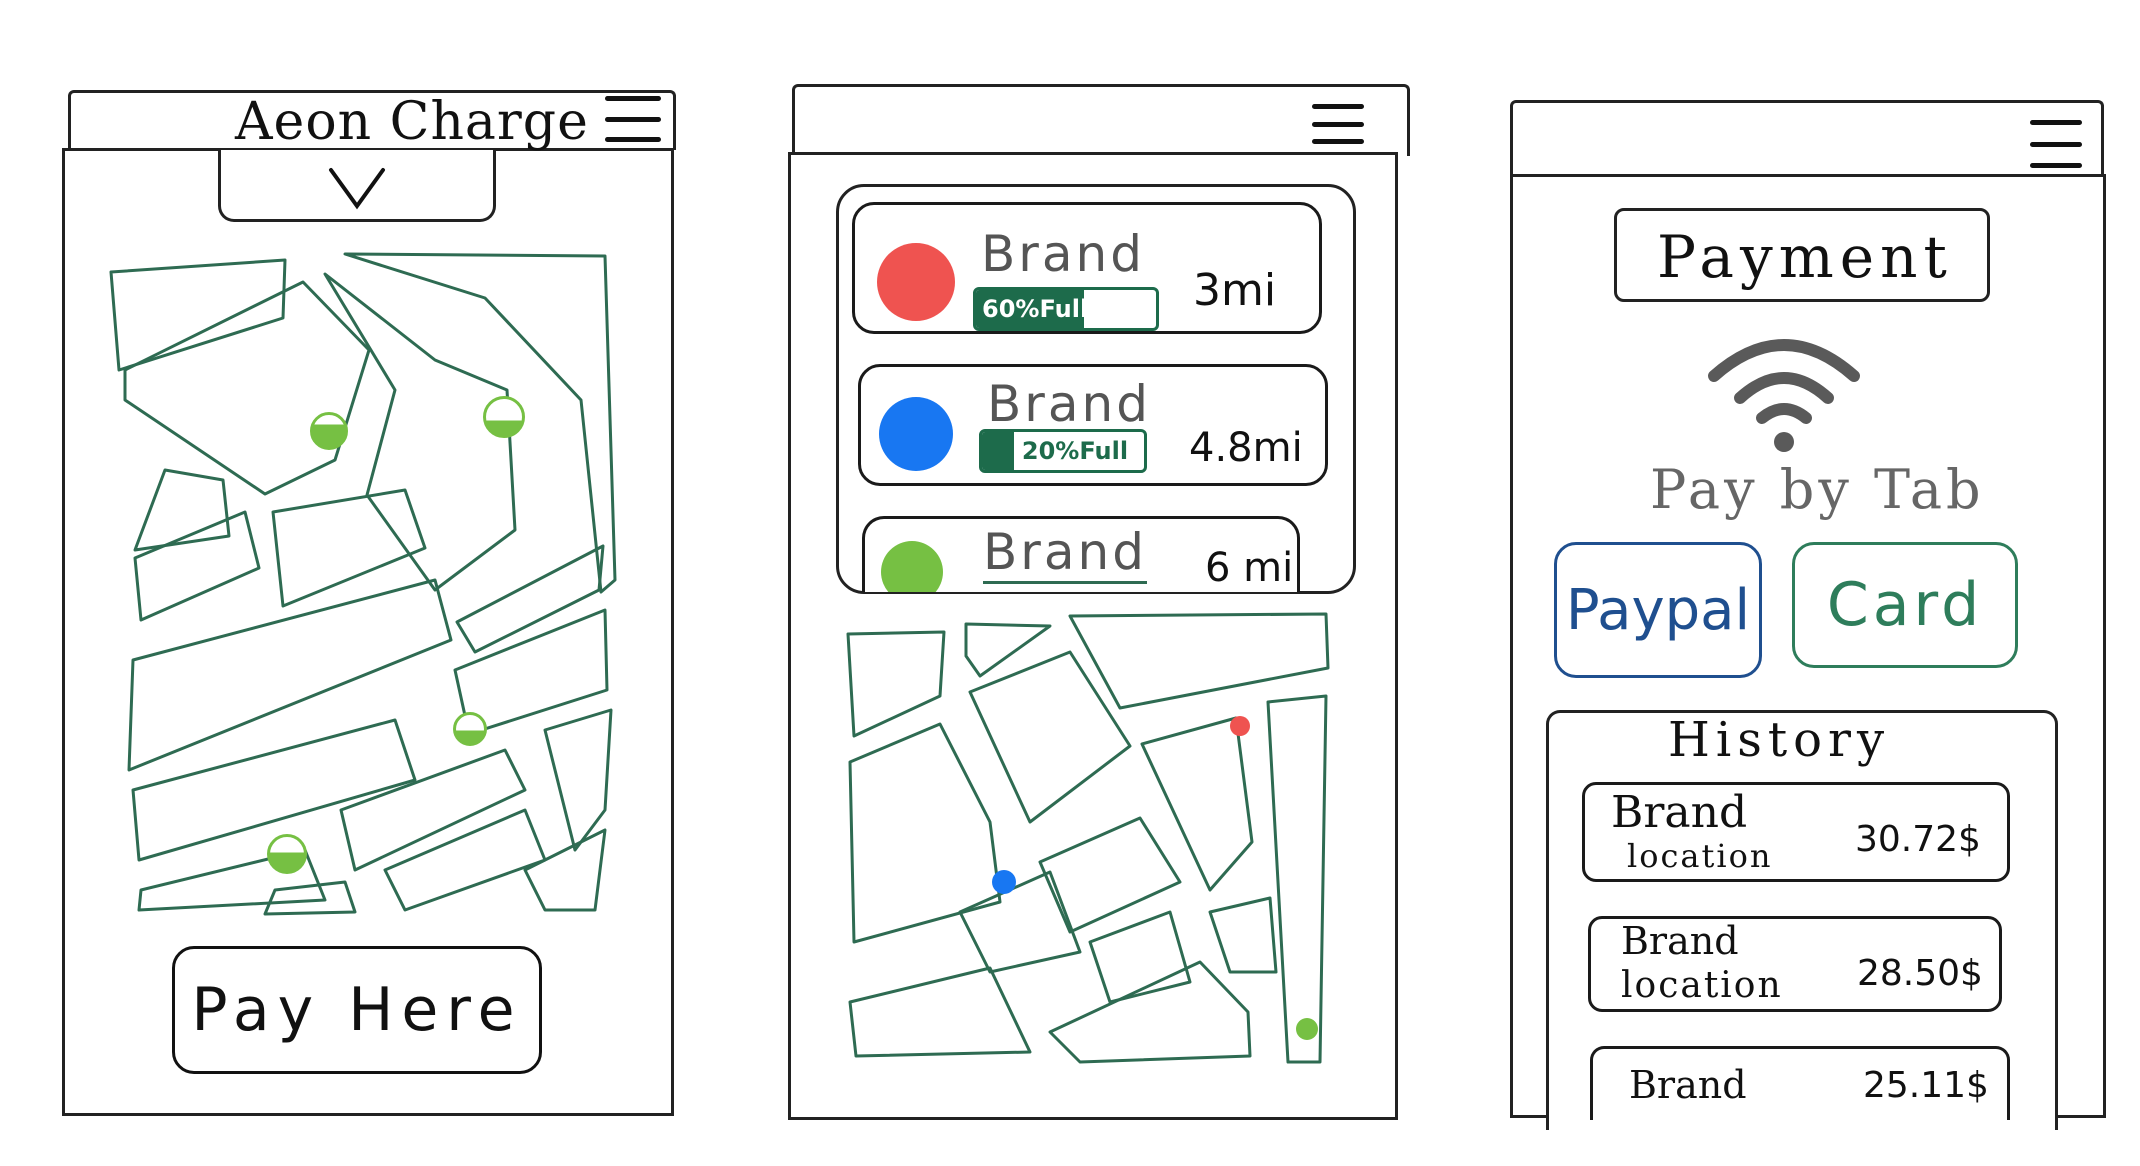  What do you see at coordinates (357, 1010) in the screenshot?
I see `pay-here-button: Pay Here` at bounding box center [357, 1010].